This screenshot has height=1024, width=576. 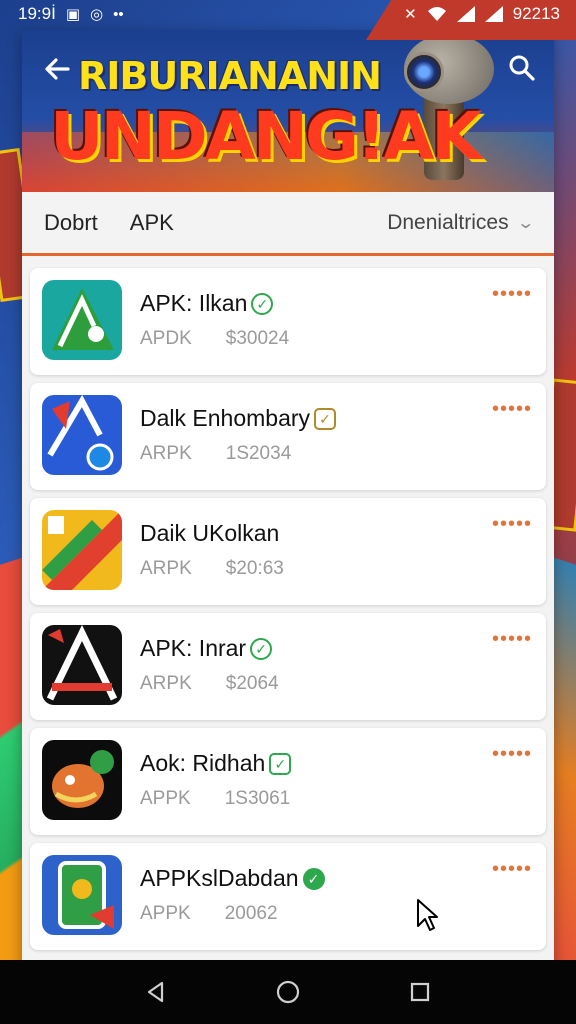 I want to click on circle-home-icon, so click(x=288, y=992).